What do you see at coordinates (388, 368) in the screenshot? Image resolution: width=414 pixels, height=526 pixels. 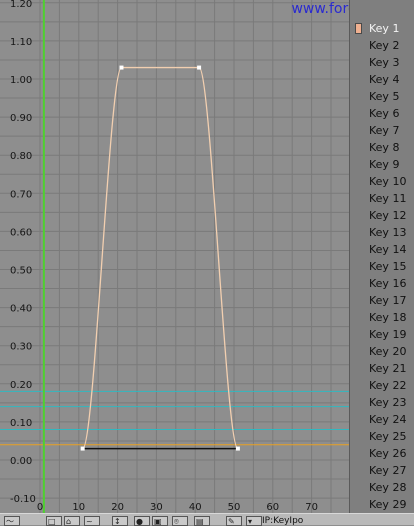 I see `key-label: Key 21` at bounding box center [388, 368].